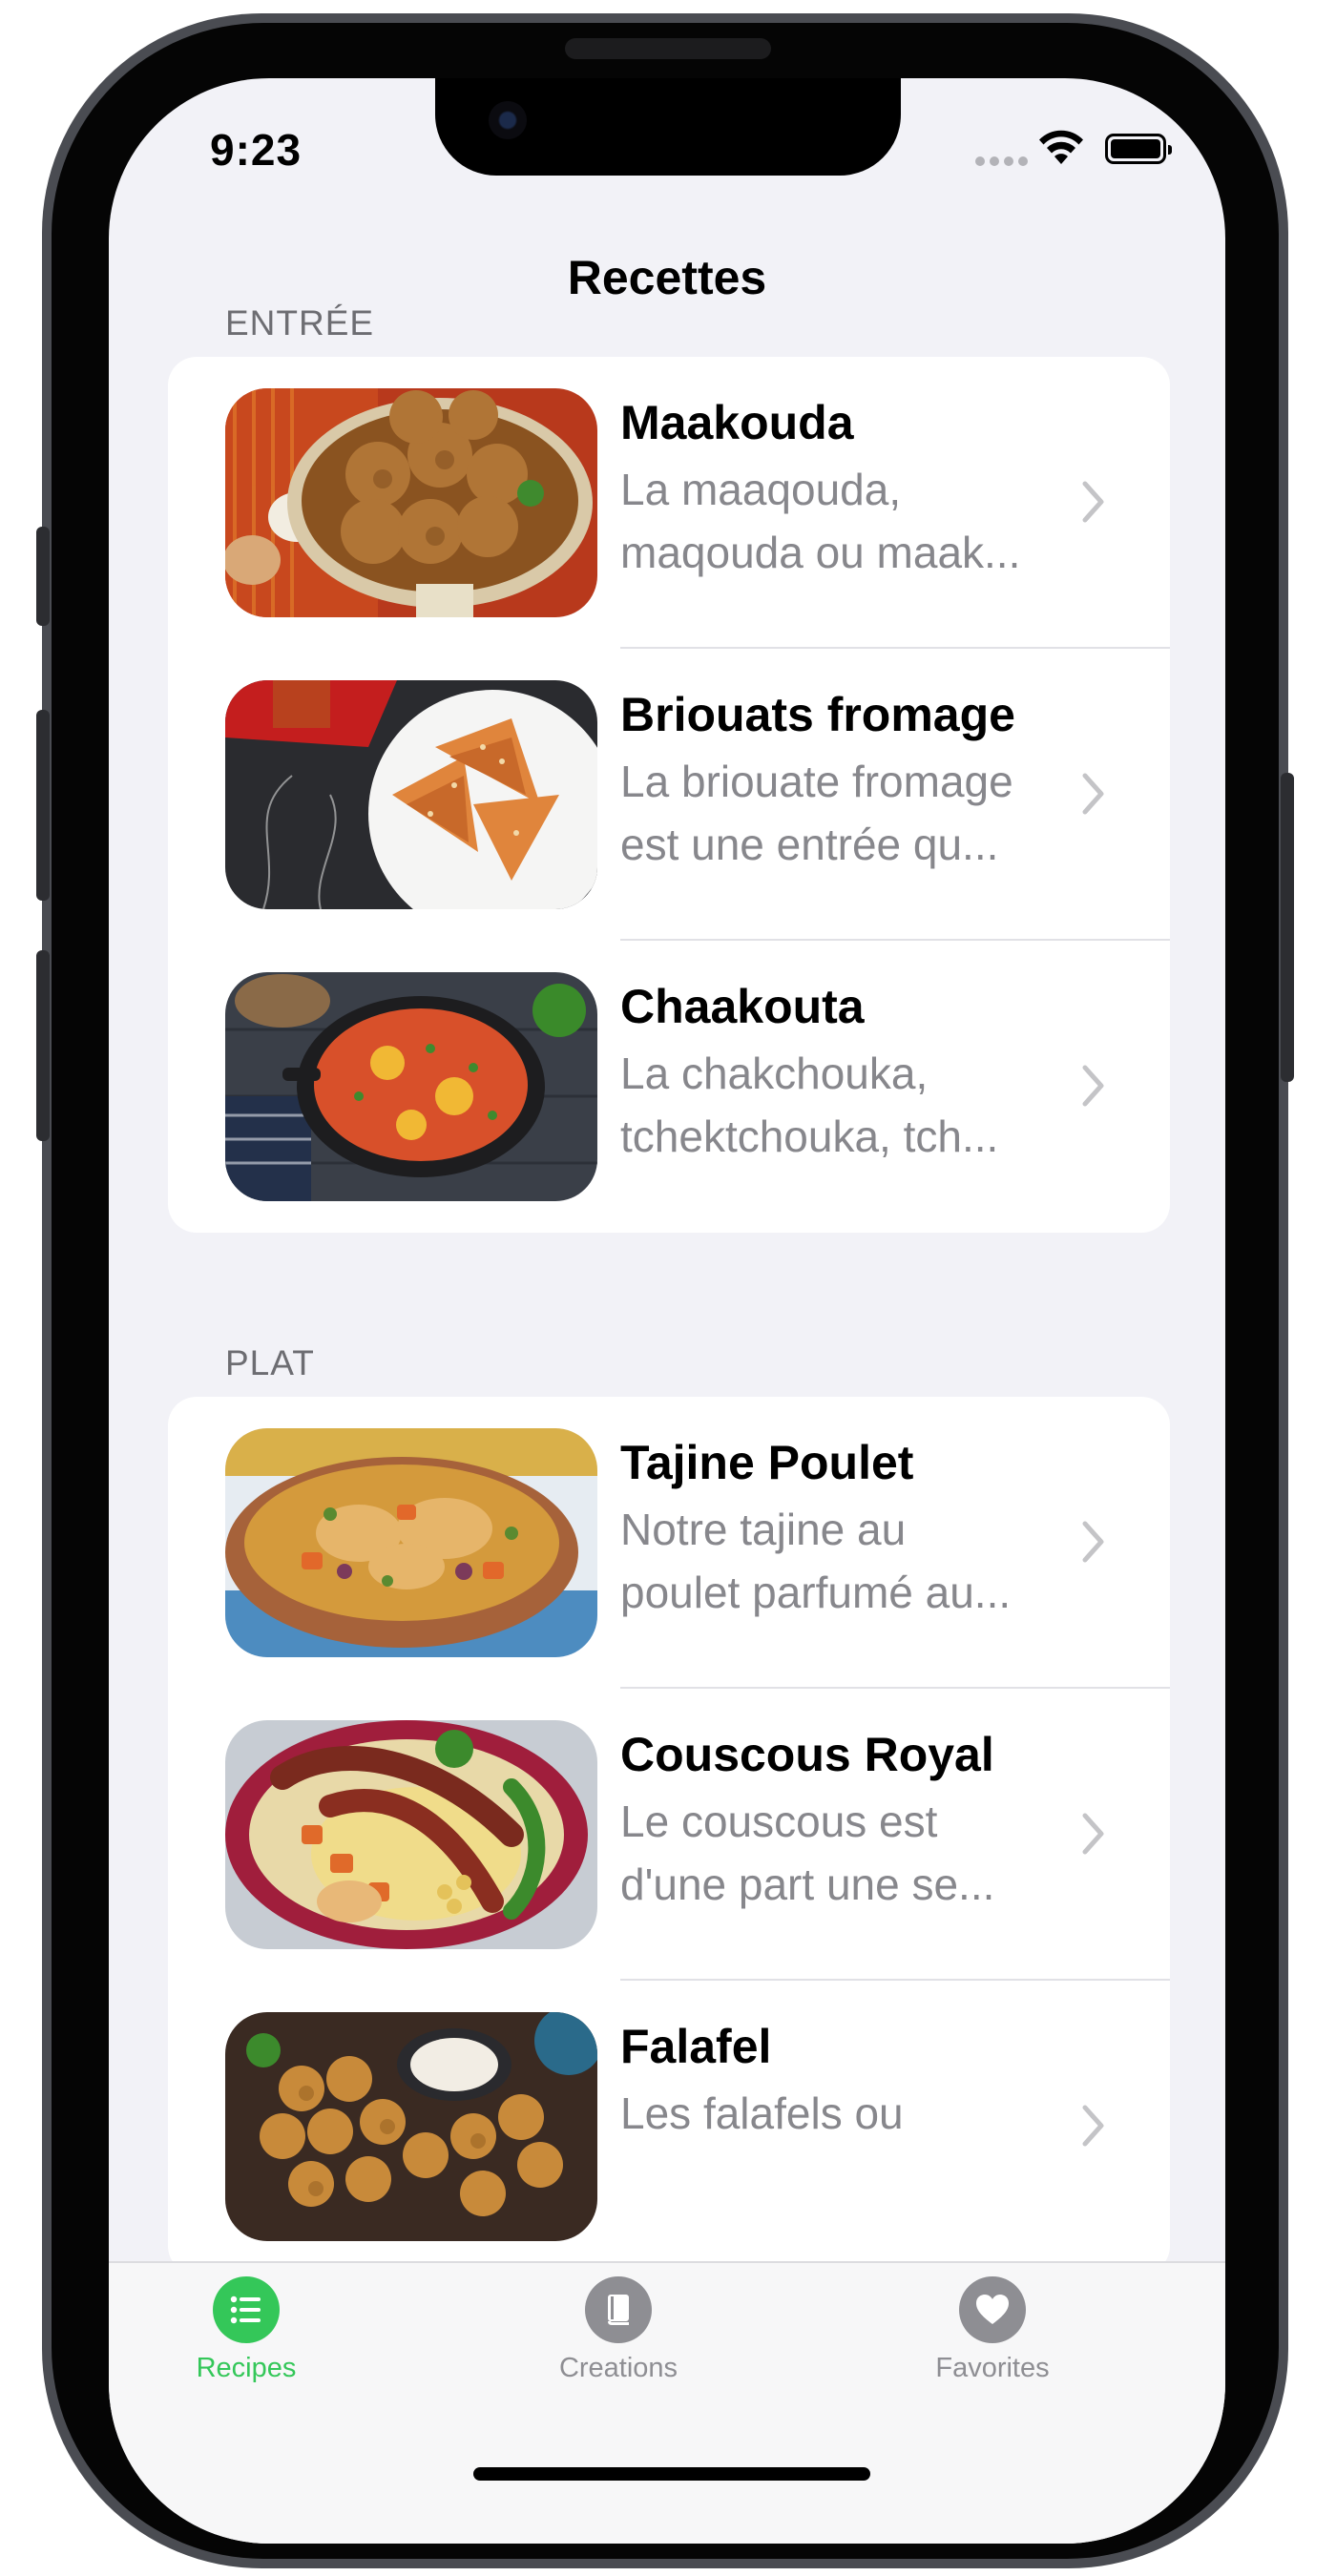 The height and width of the screenshot is (2576, 1336). I want to click on earpiece-speaker, so click(668, 48).